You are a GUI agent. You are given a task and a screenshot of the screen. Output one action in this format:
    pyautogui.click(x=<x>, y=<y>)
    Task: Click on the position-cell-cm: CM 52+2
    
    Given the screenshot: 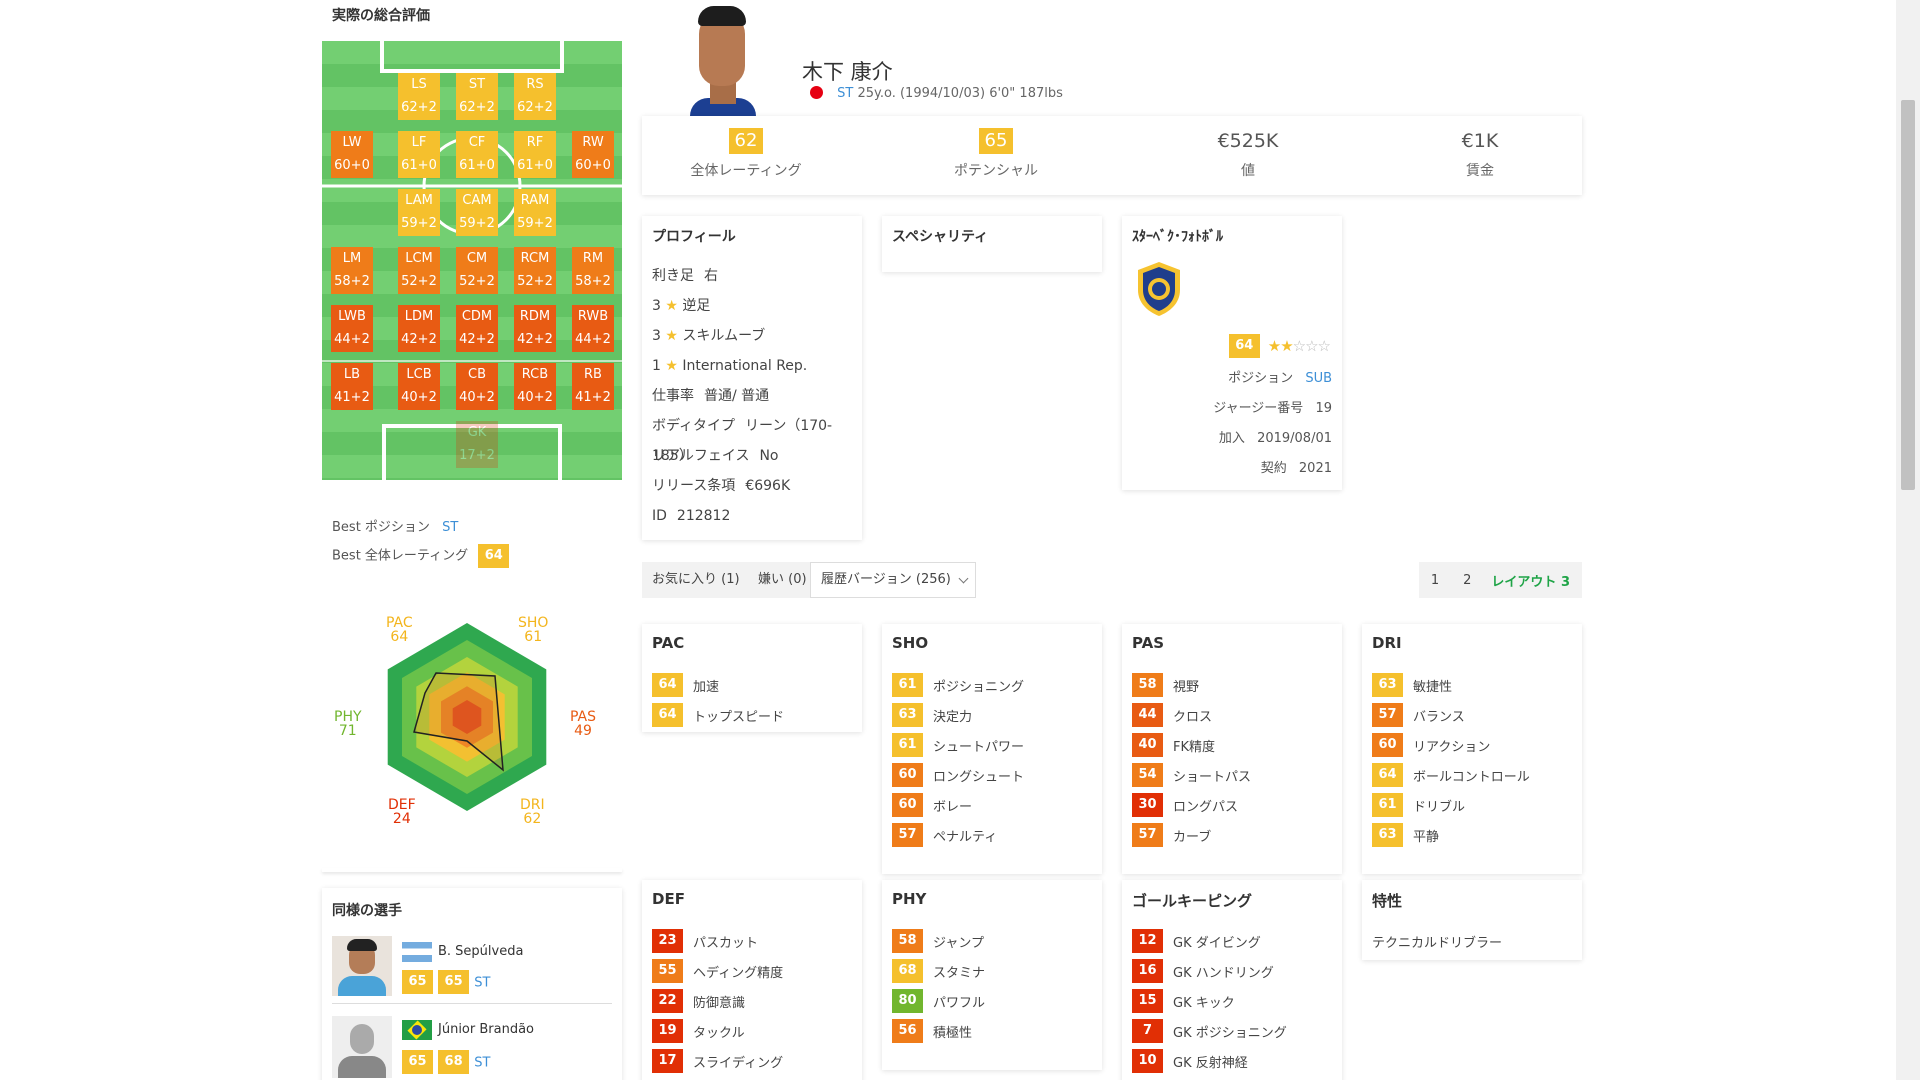 What is the action you would take?
    pyautogui.click(x=477, y=270)
    